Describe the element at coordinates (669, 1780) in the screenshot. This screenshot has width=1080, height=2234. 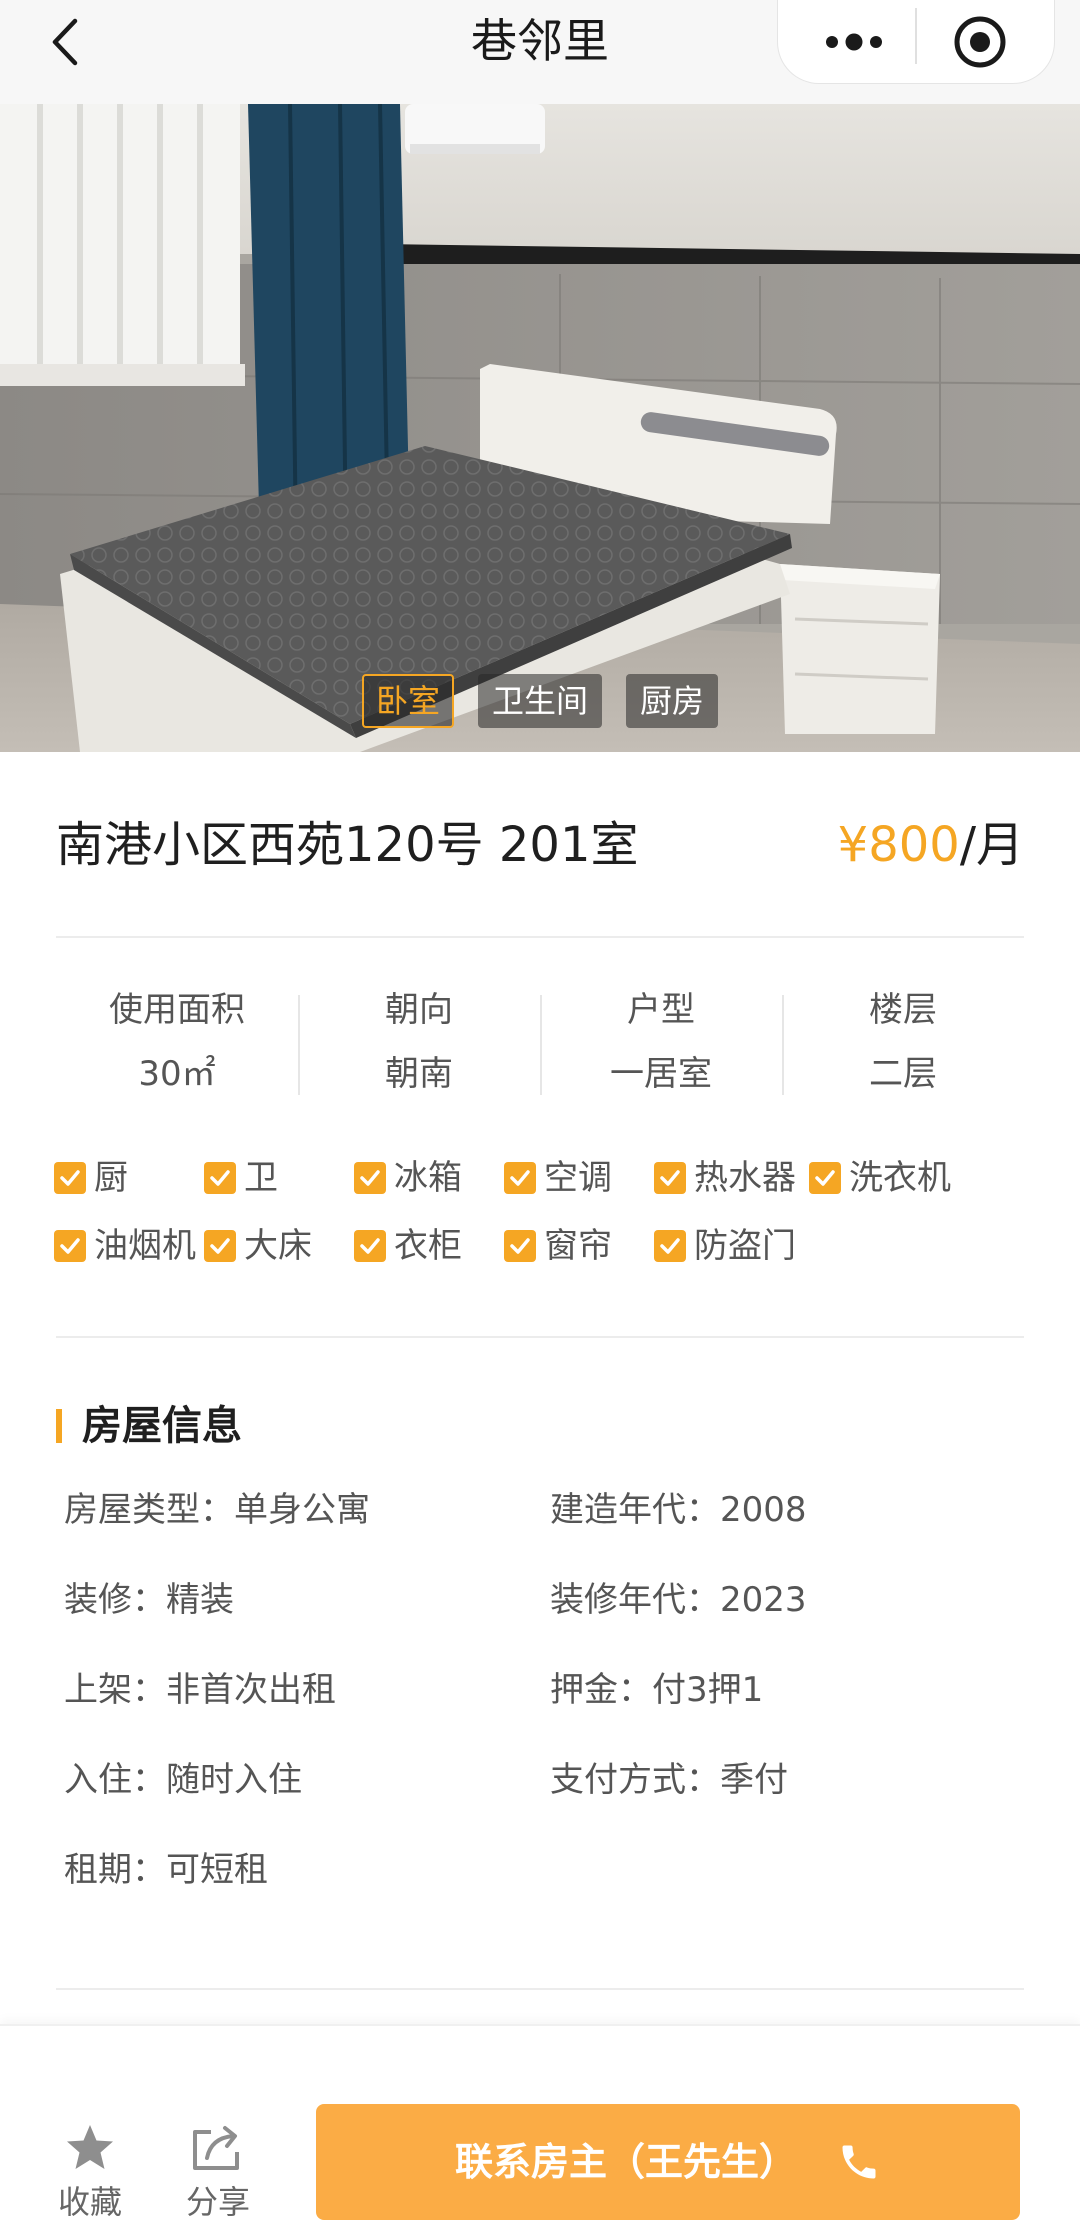
I see `info-payment: 支付方式：季付` at that location.